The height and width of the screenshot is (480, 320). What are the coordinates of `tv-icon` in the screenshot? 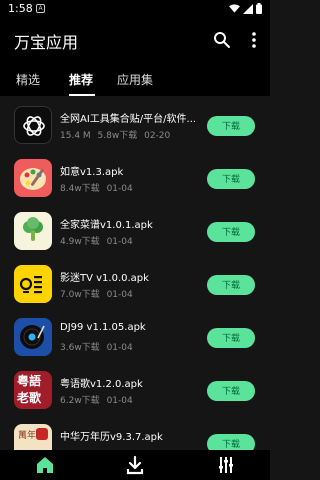 It's located at (33, 284).